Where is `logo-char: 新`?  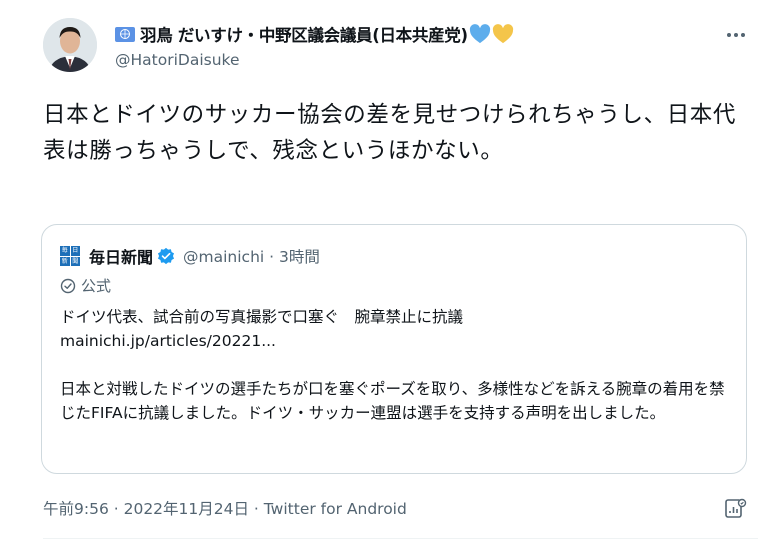 logo-char: 新 is located at coordinates (65, 261).